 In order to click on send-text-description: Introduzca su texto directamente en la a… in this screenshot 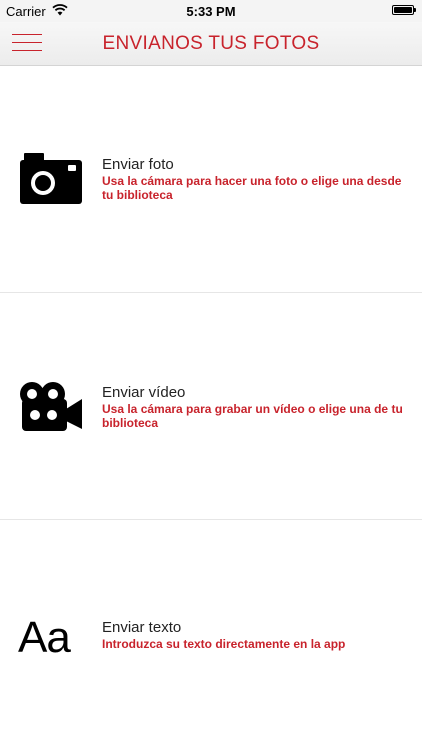, I will do `click(224, 644)`.